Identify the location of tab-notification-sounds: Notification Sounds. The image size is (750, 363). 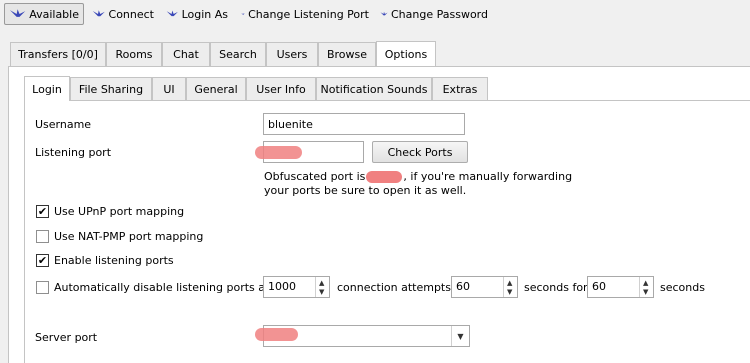
(374, 89).